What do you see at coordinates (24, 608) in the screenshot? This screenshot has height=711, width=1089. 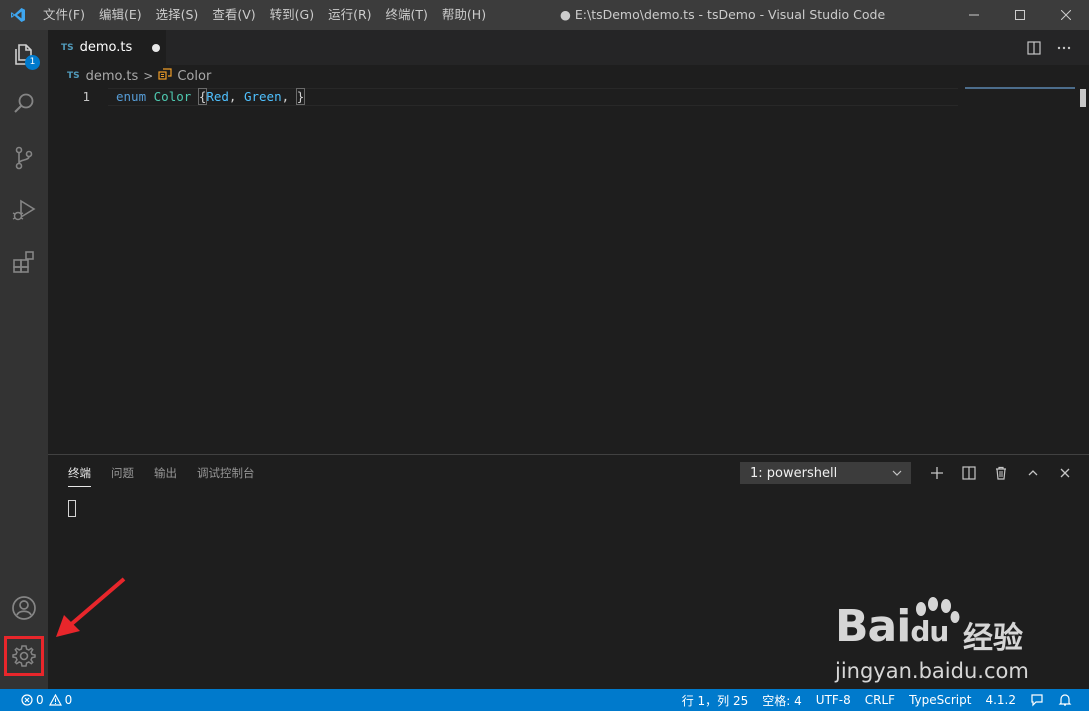 I see `accounts-button` at bounding box center [24, 608].